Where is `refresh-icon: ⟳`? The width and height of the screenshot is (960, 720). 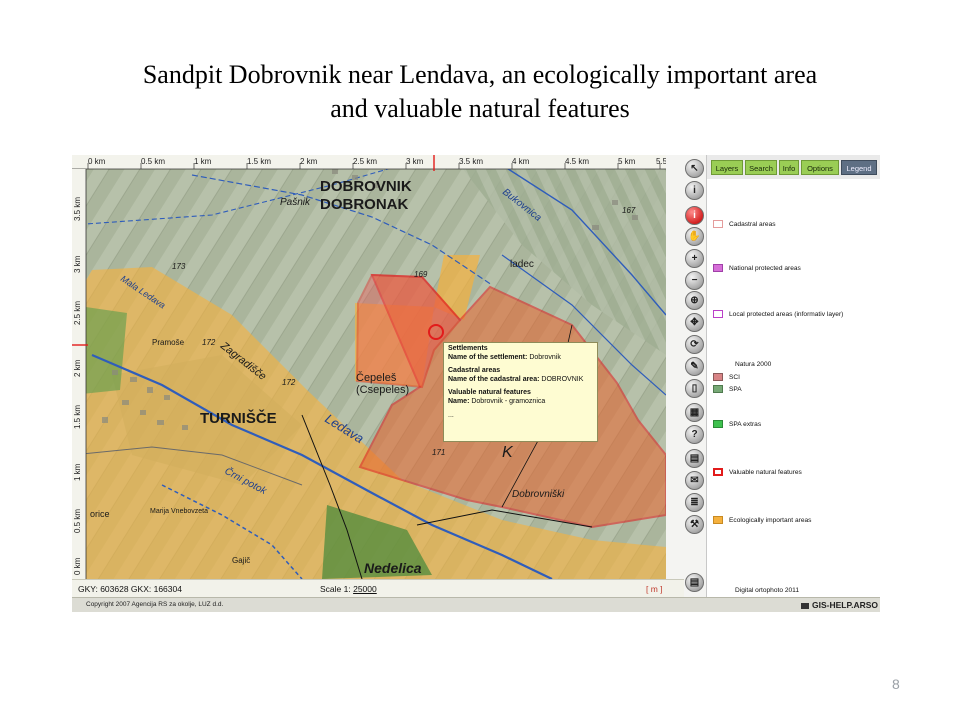 refresh-icon: ⟳ is located at coordinates (694, 344).